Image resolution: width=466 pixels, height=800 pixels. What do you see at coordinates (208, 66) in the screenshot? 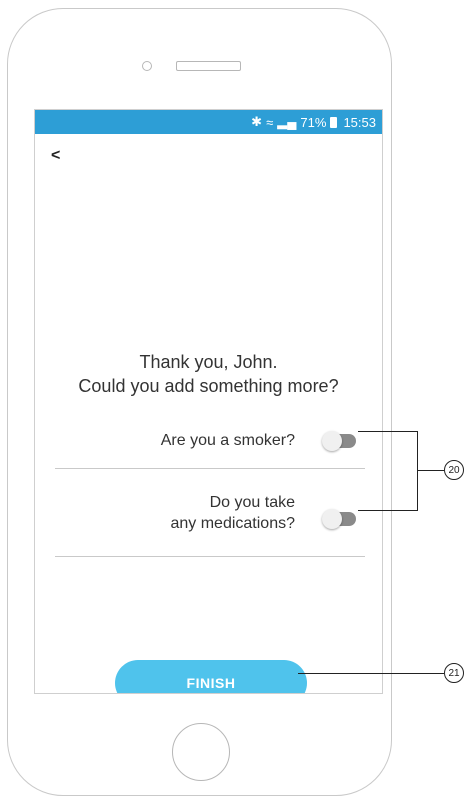
I see `speaker-grille` at bounding box center [208, 66].